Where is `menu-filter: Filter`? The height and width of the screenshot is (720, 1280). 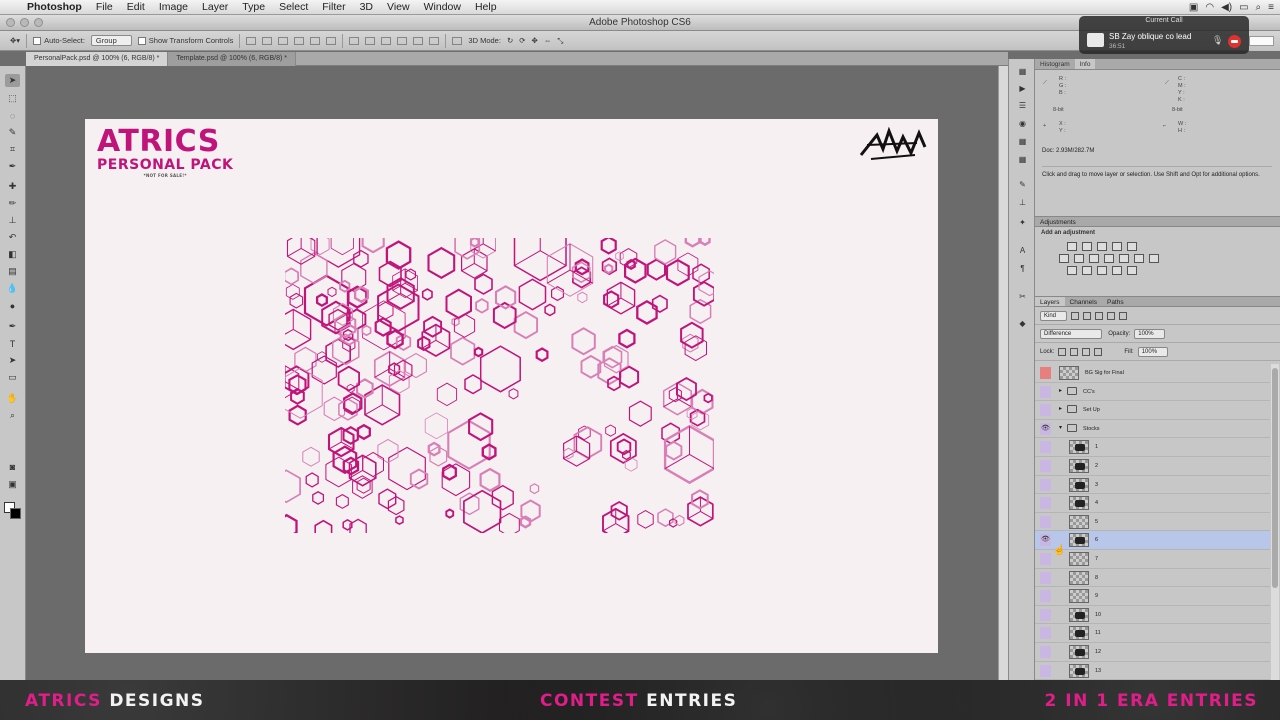 menu-filter: Filter is located at coordinates (333, 7).